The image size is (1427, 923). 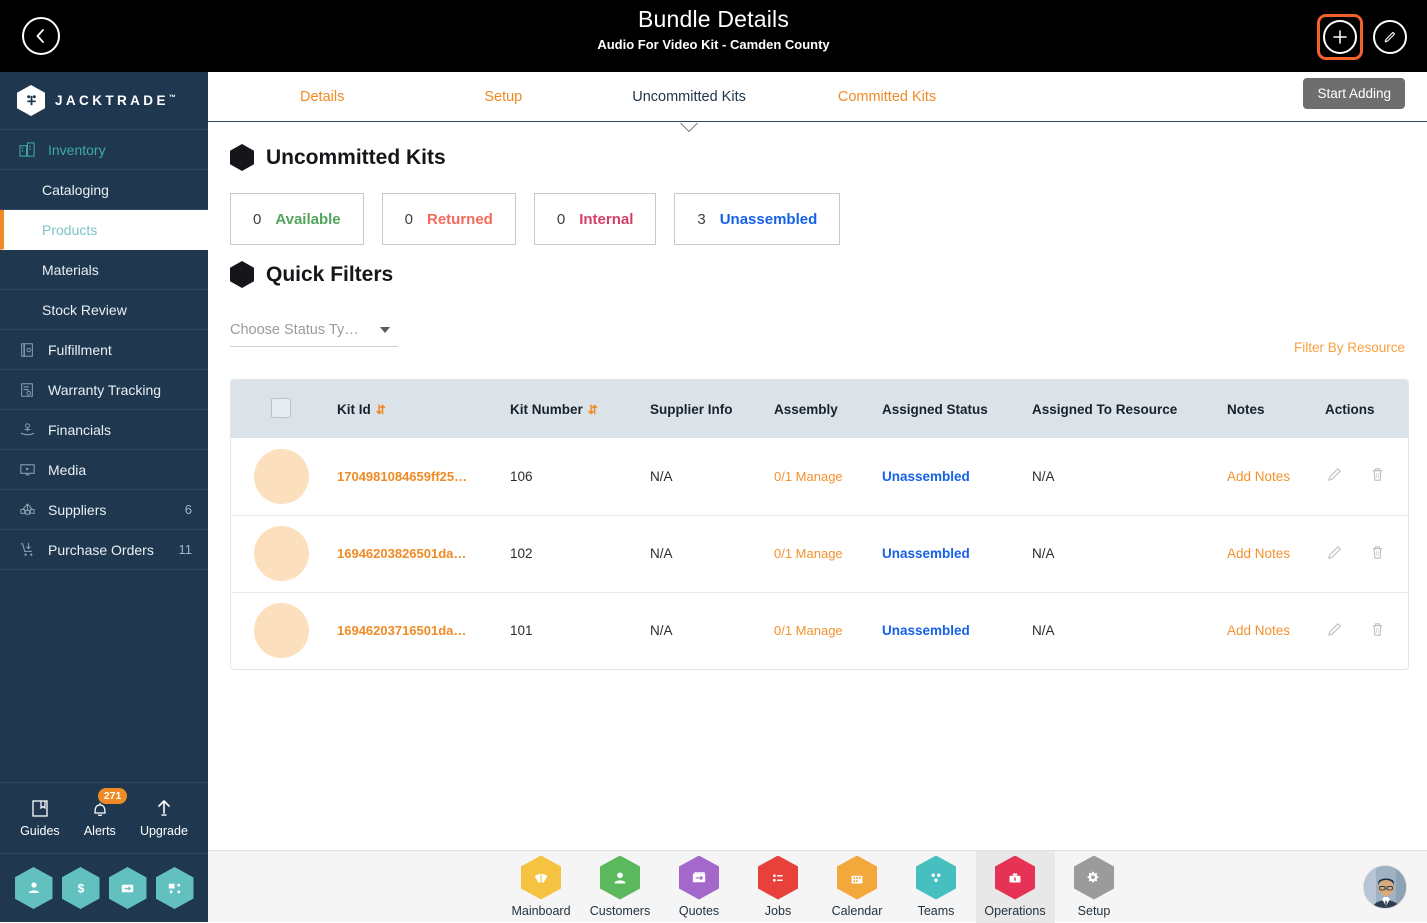 What do you see at coordinates (127, 888) in the screenshot?
I see `quick-hex-money-transfer` at bounding box center [127, 888].